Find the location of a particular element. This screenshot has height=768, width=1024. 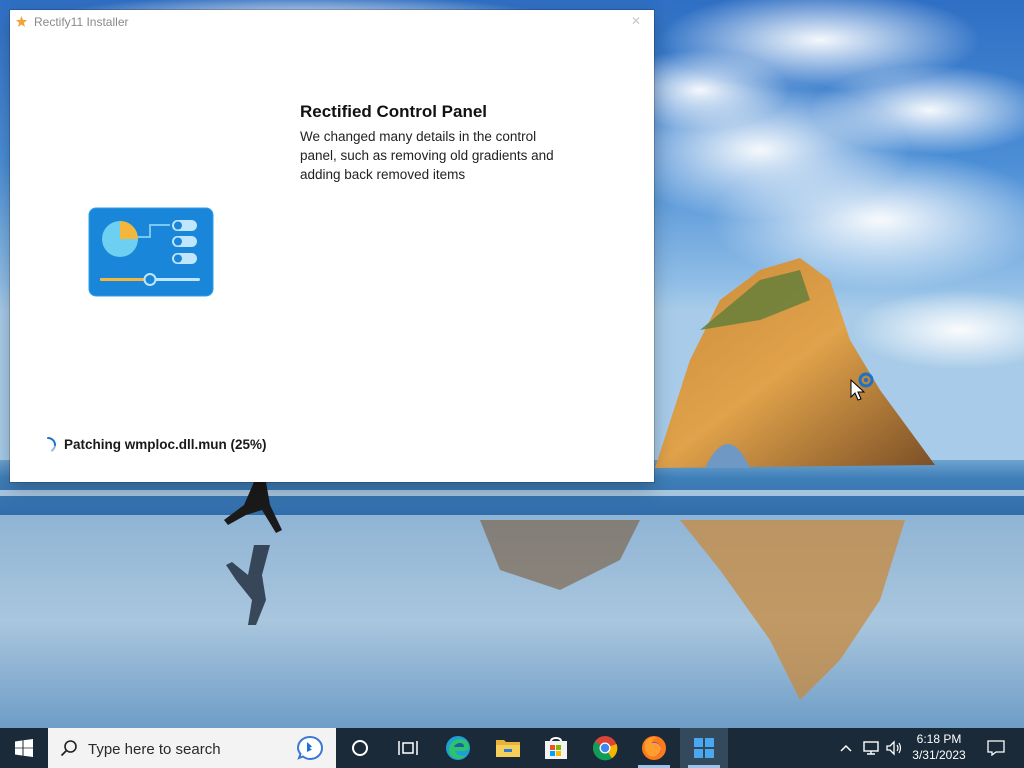

rectify11-app-icon is located at coordinates (21, 21).